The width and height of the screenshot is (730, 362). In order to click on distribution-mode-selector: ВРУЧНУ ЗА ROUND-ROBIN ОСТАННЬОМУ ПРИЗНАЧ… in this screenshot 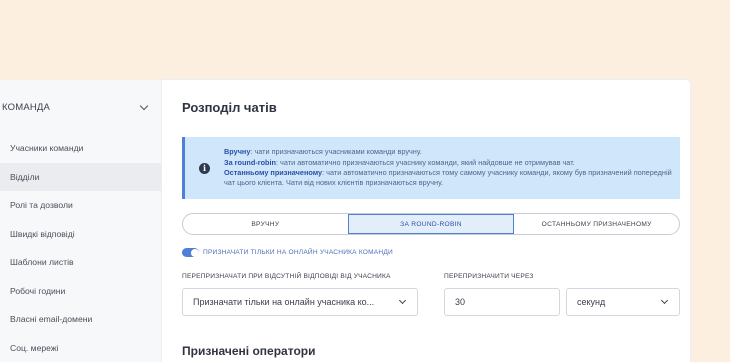, I will do `click(431, 224)`.